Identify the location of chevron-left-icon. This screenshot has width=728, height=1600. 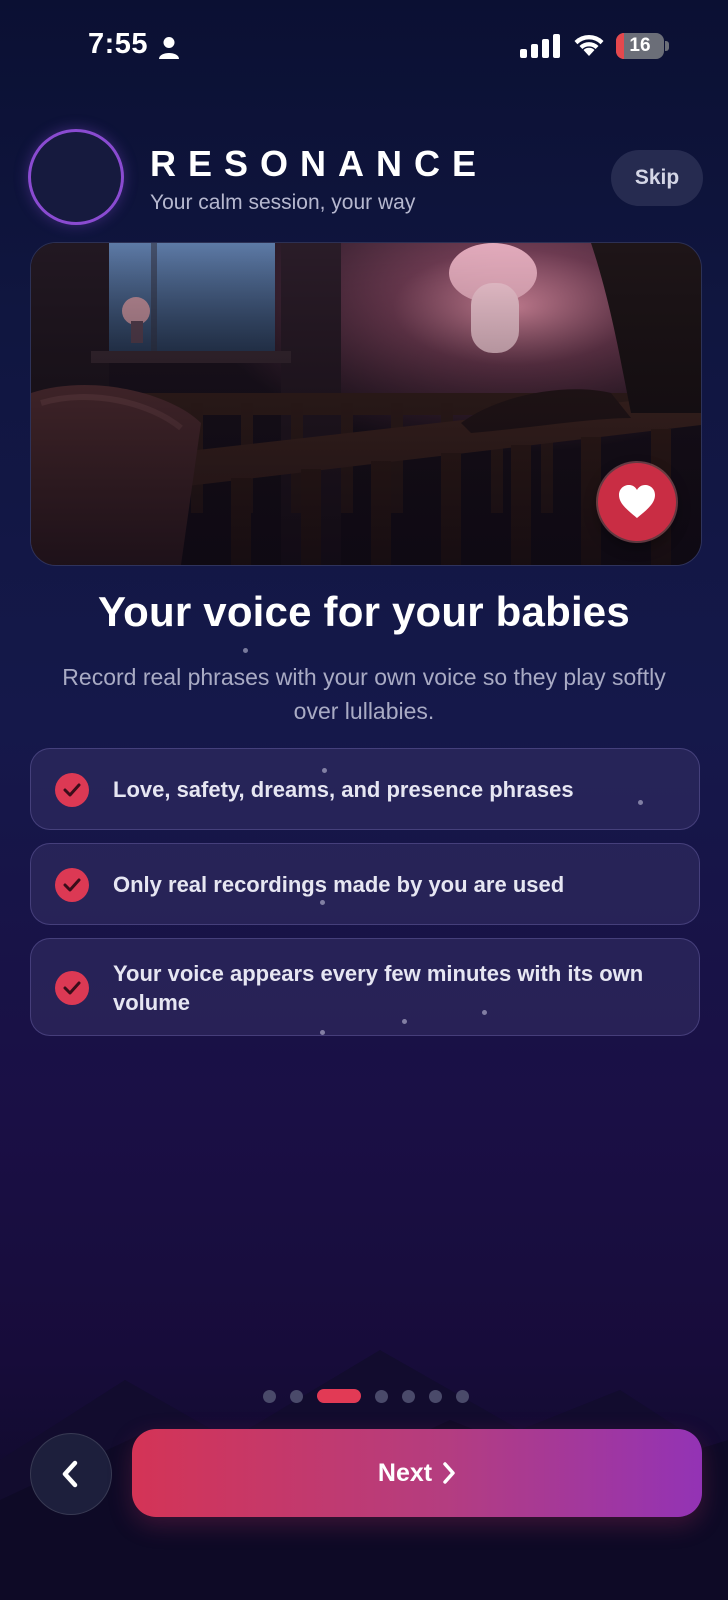
(70, 1474).